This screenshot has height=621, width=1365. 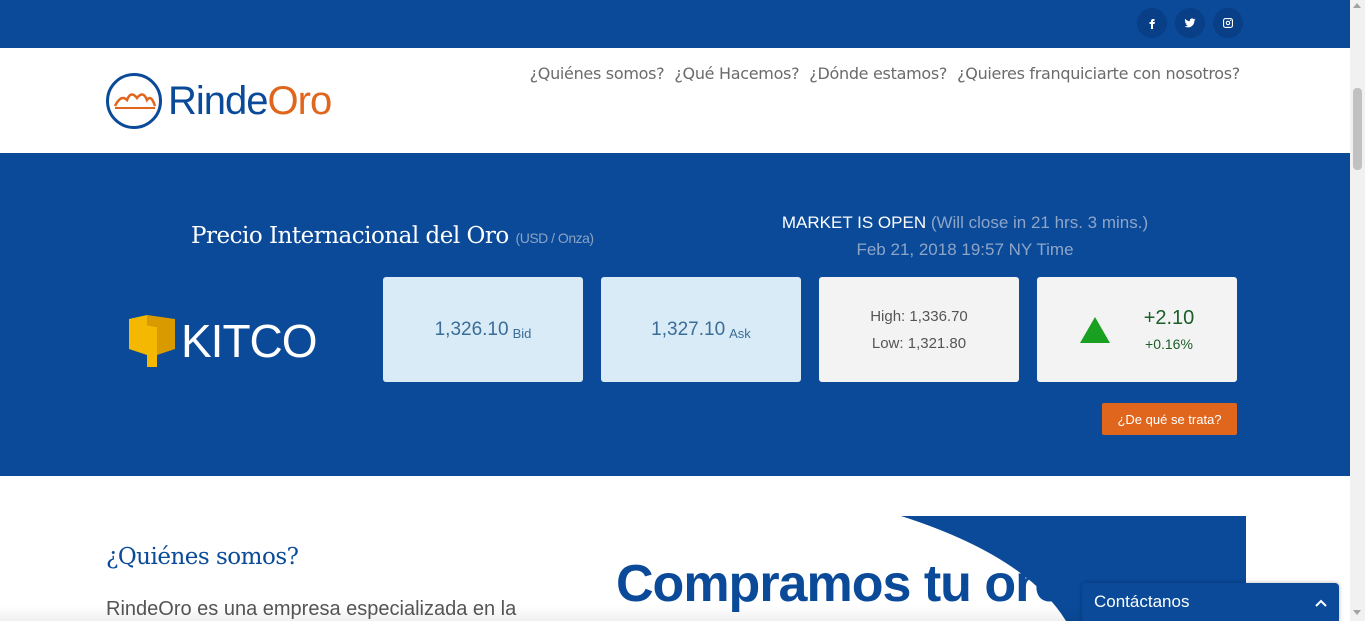 I want to click on change-percent: +0.16%, so click(x=1169, y=344).